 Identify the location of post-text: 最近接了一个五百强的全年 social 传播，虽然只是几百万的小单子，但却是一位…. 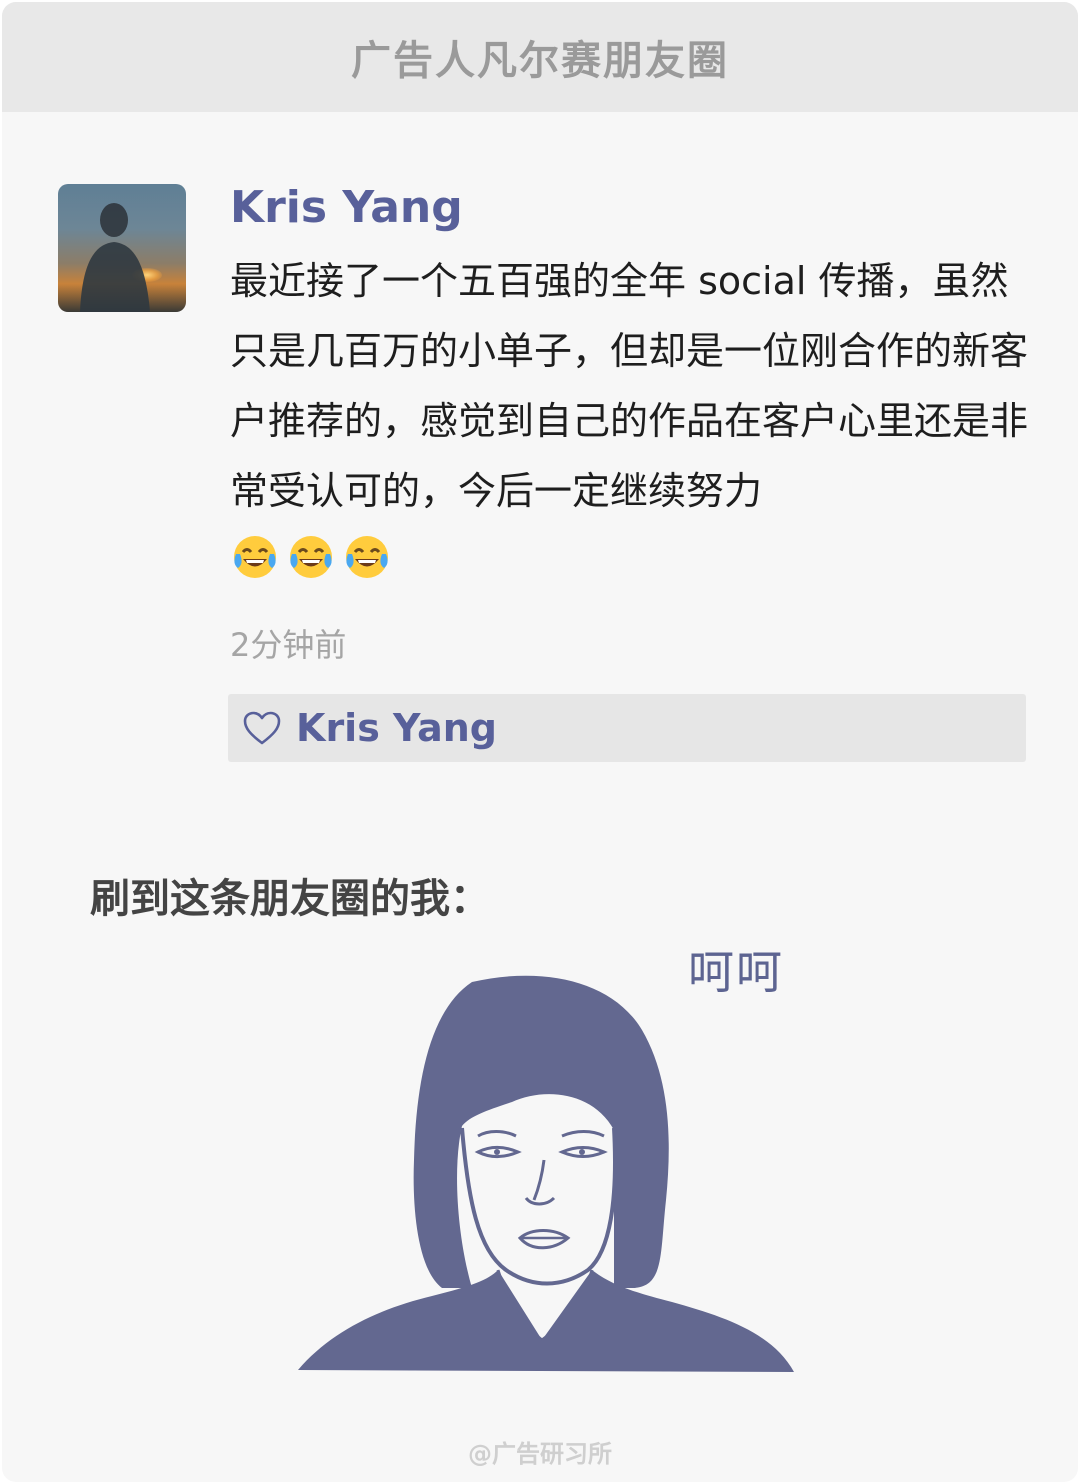
(629, 386).